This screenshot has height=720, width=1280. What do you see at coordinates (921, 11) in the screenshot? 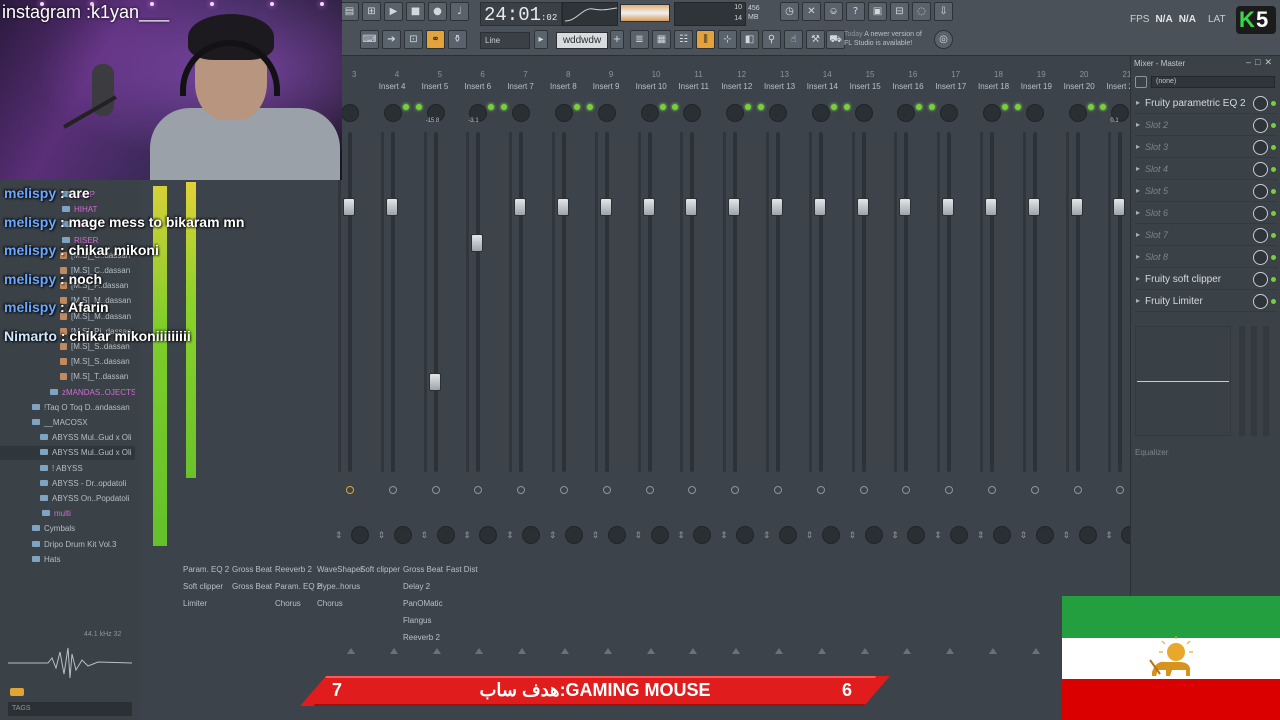
I see `chat-icon: ◌` at bounding box center [921, 11].